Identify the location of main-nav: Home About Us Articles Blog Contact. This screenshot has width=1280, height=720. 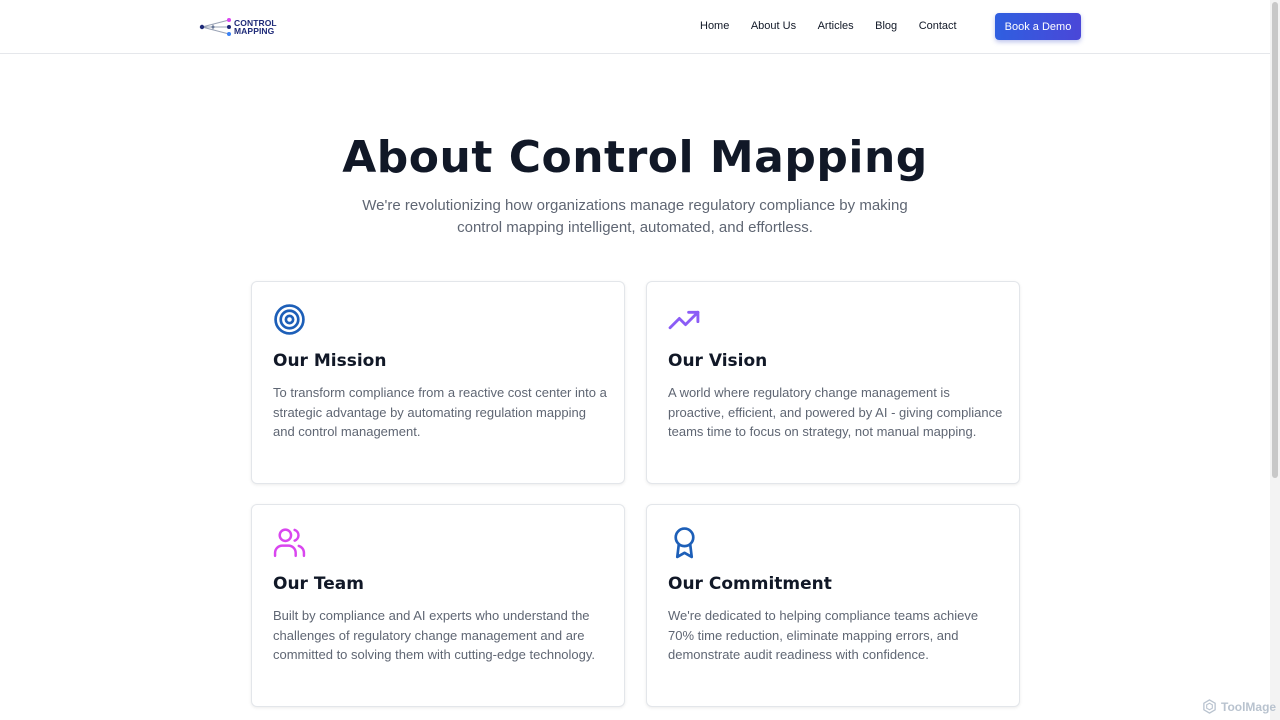
(839, 26).